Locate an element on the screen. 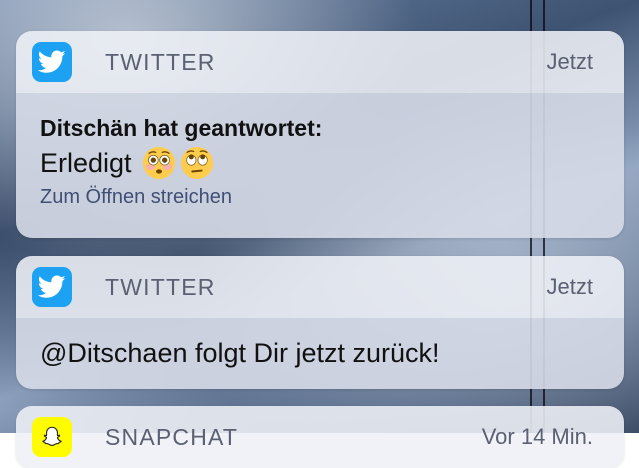 Image resolution: width=639 pixels, height=468 pixels. notification-hint: Zum Öffnen streichen is located at coordinates (136, 197).